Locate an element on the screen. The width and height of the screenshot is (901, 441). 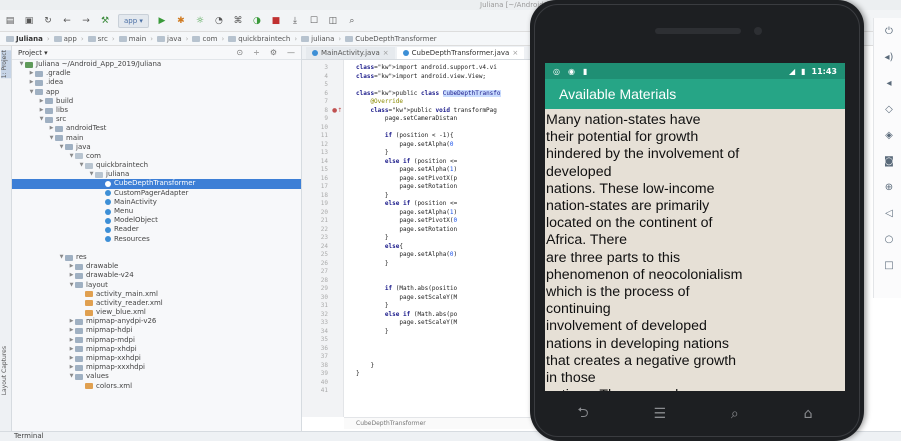
tree-item: ▶ libs is located at coordinates (156, 110).